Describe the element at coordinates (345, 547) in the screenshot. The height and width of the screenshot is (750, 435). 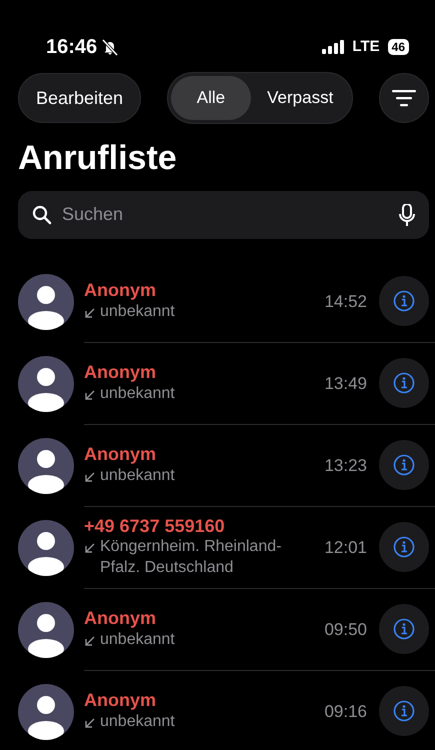
I see `call-time: 12:01` at that location.